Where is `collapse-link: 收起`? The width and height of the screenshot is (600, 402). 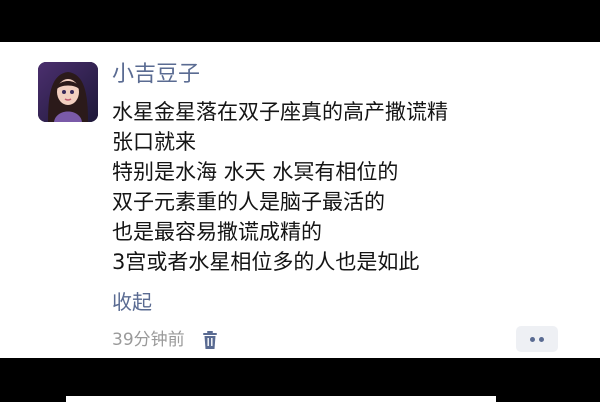 collapse-link: 收起 is located at coordinates (132, 302).